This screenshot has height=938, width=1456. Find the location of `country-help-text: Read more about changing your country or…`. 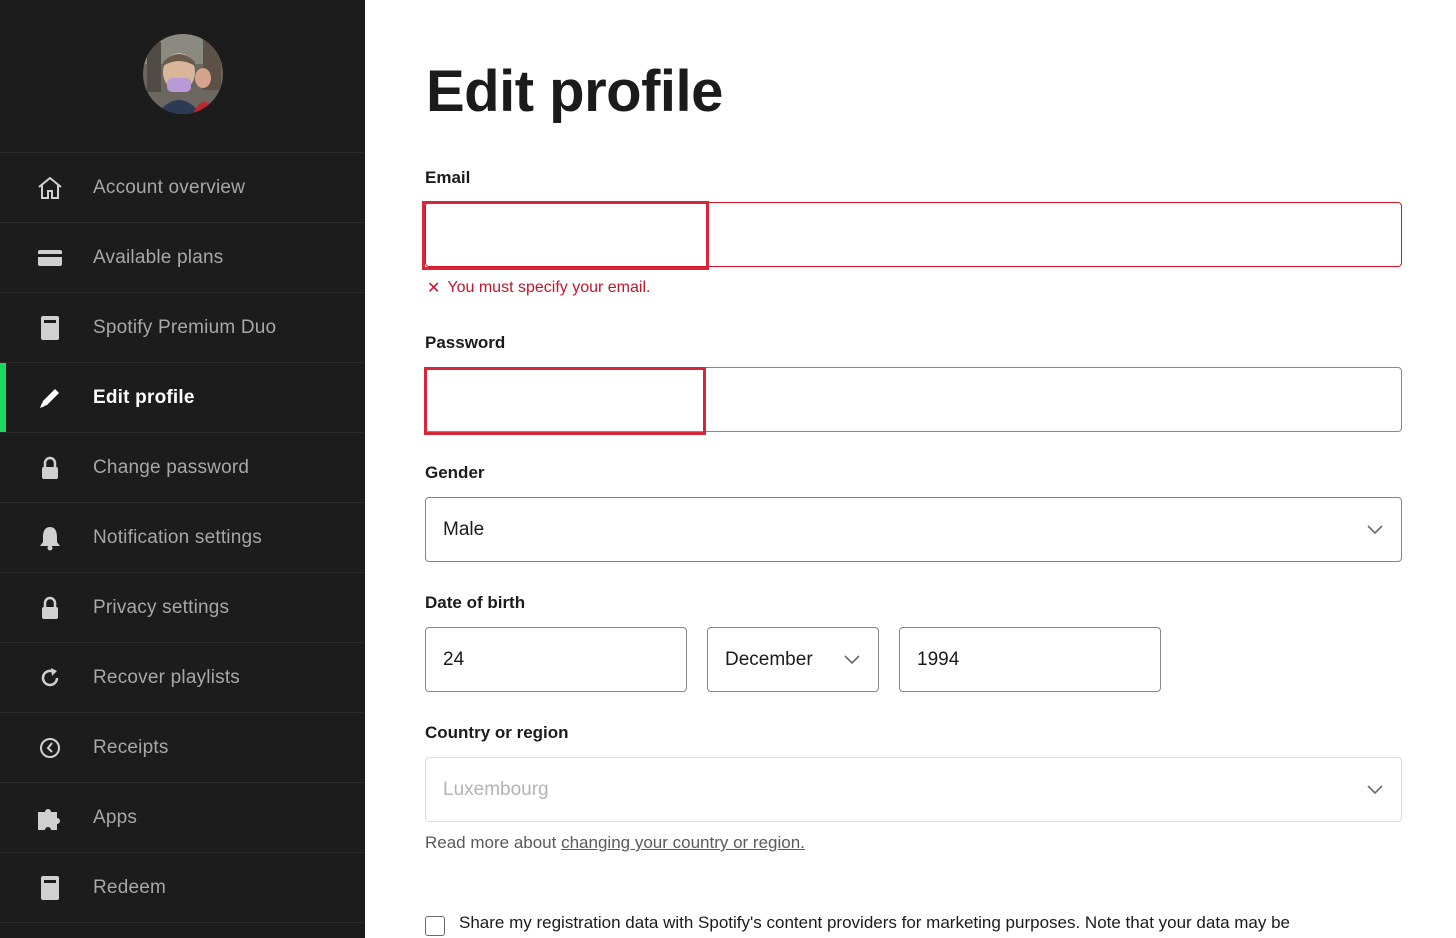

country-help-text: Read more about changing your country or… is located at coordinates (615, 843).